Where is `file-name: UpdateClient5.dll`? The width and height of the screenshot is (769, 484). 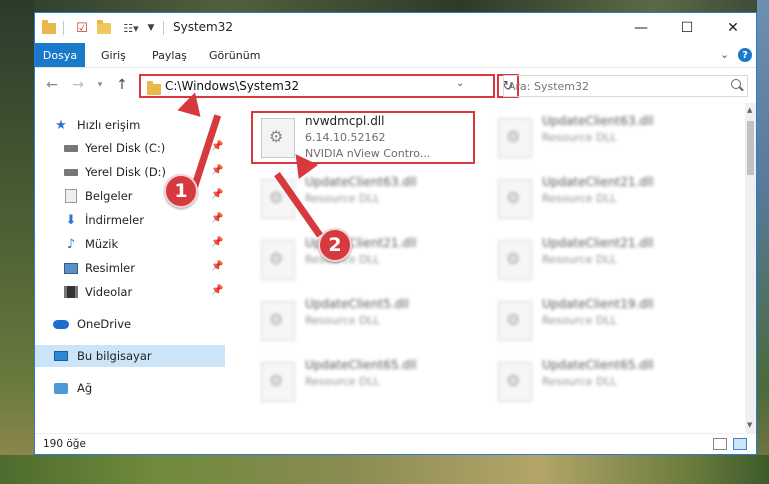
file-name: UpdateClient5.dll is located at coordinates (357, 304).